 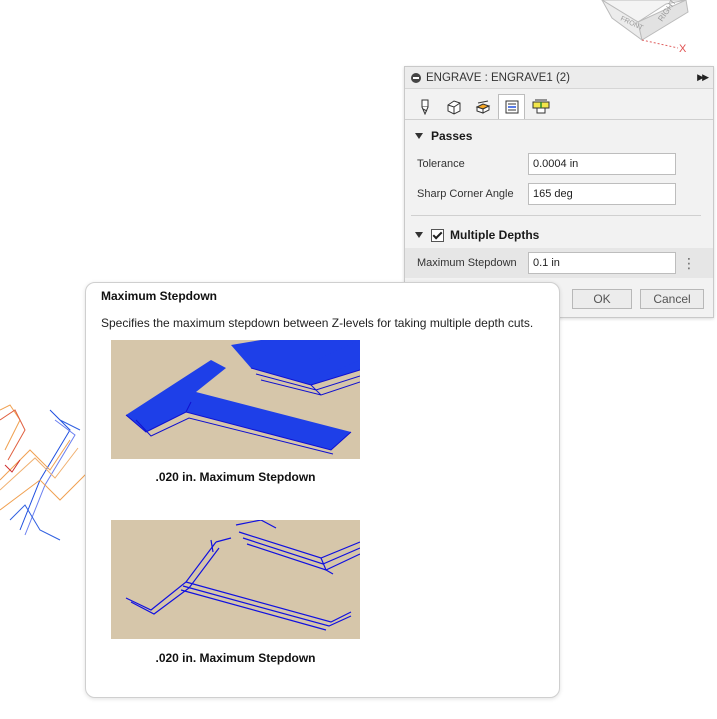 I want to click on multiple-depths-header: Multiple Depths, so click(x=559, y=235).